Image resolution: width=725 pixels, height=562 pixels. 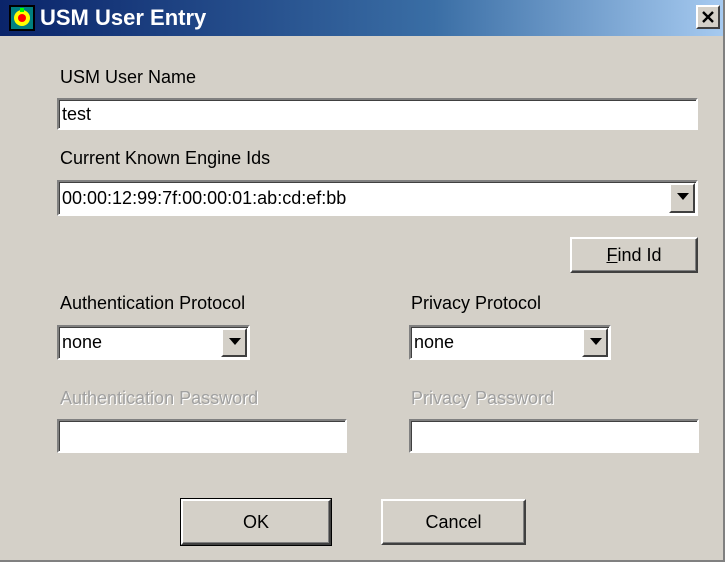 What do you see at coordinates (361, 18) in the screenshot?
I see `title-bar: USM User Entry` at bounding box center [361, 18].